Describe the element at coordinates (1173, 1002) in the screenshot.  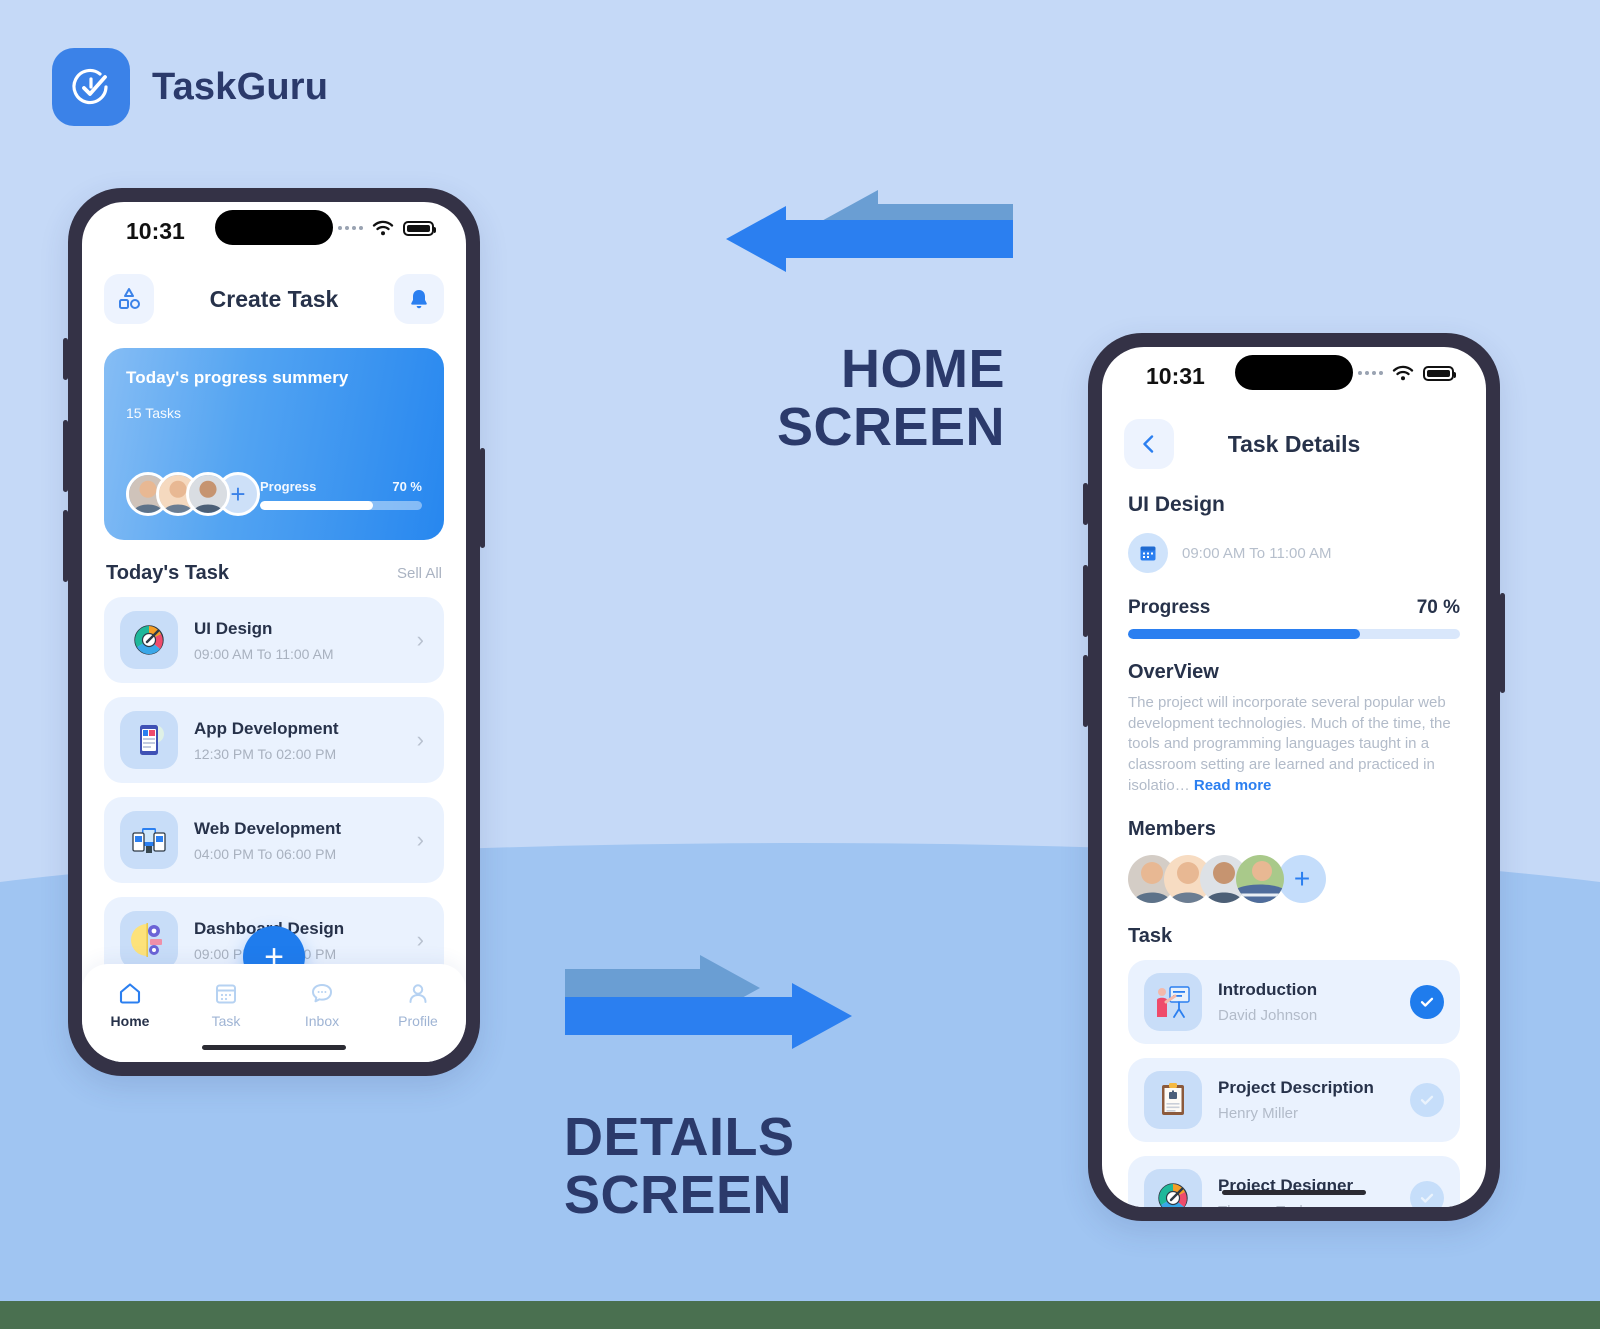
I see `presentation-icon` at that location.